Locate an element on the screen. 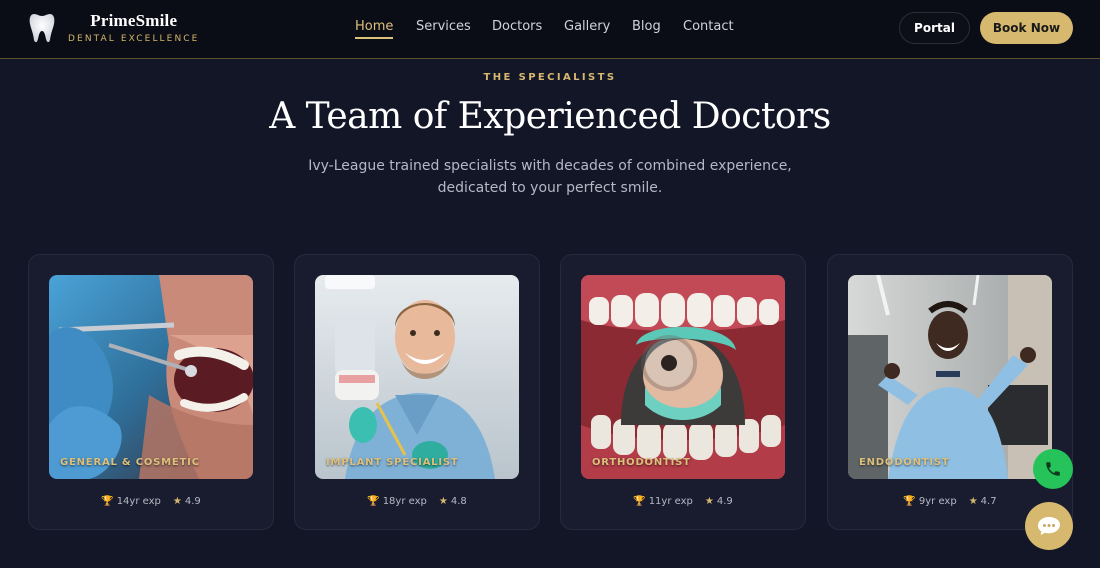 The width and height of the screenshot is (1100, 568). experience-value: 18yr exp is located at coordinates (404, 501).